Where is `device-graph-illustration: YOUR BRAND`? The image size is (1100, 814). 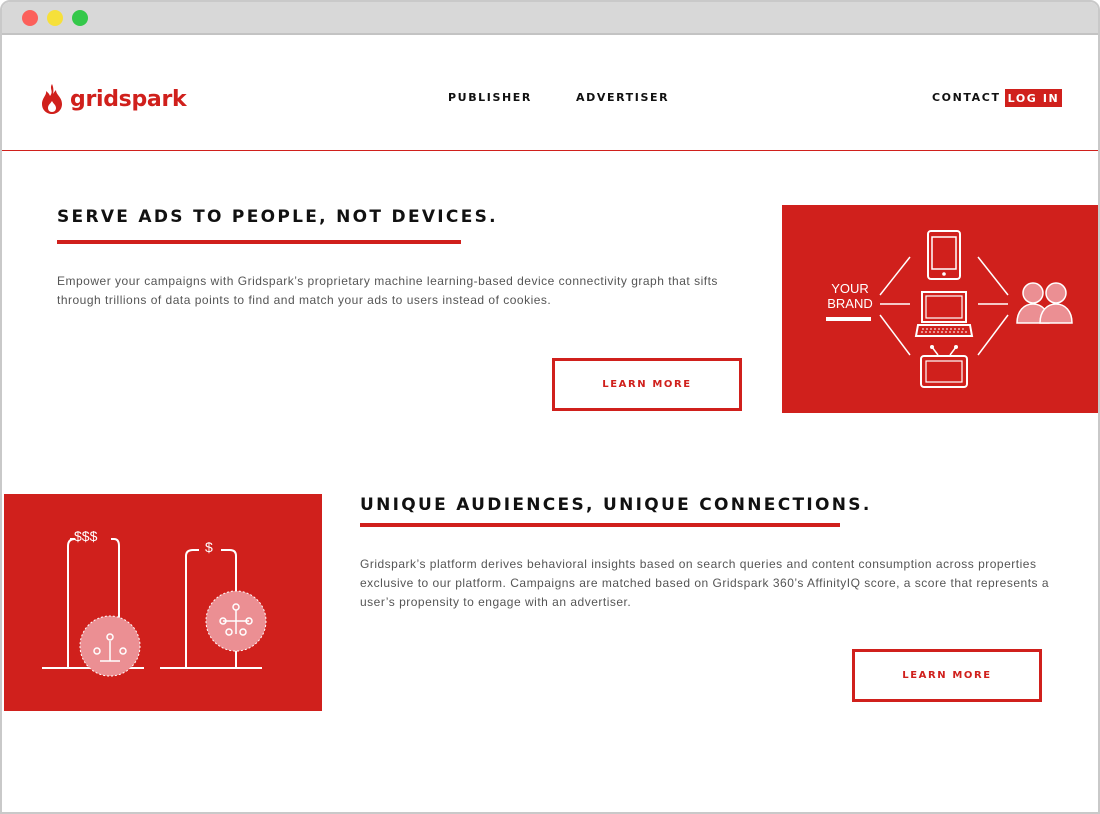 device-graph-illustration: YOUR BRAND is located at coordinates (940, 309).